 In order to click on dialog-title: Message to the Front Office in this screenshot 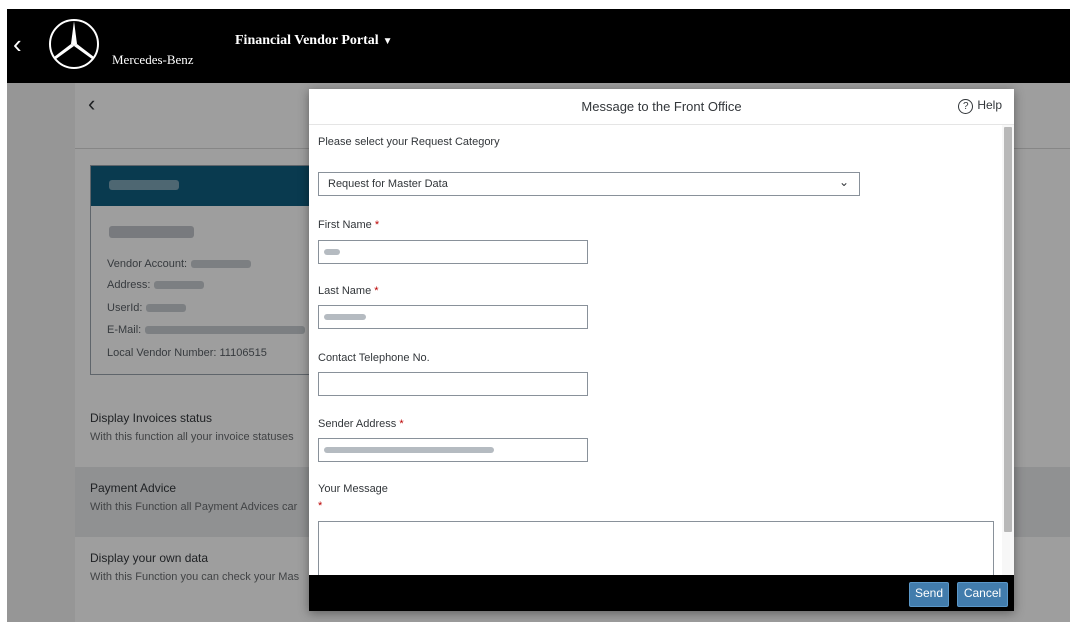, I will do `click(661, 106)`.